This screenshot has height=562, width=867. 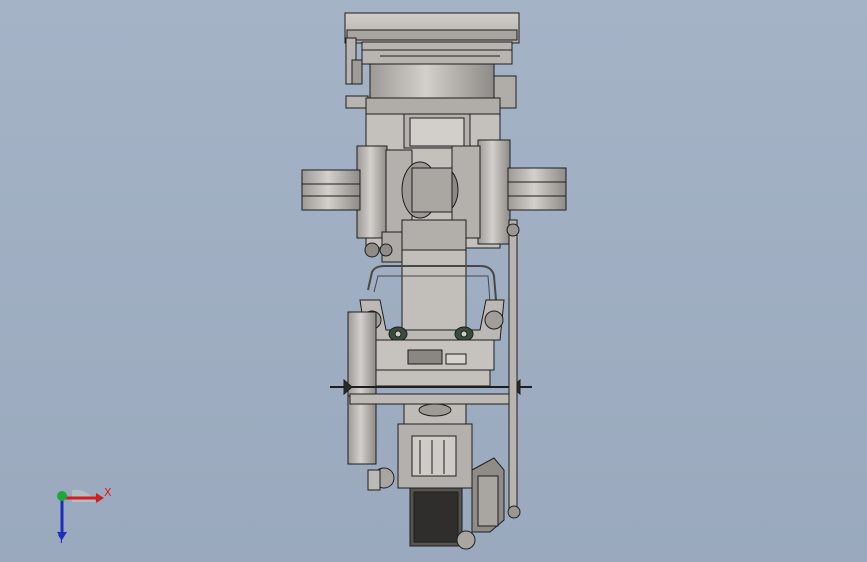 What do you see at coordinates (100, 498) in the screenshot?
I see `x-arrow-icon` at bounding box center [100, 498].